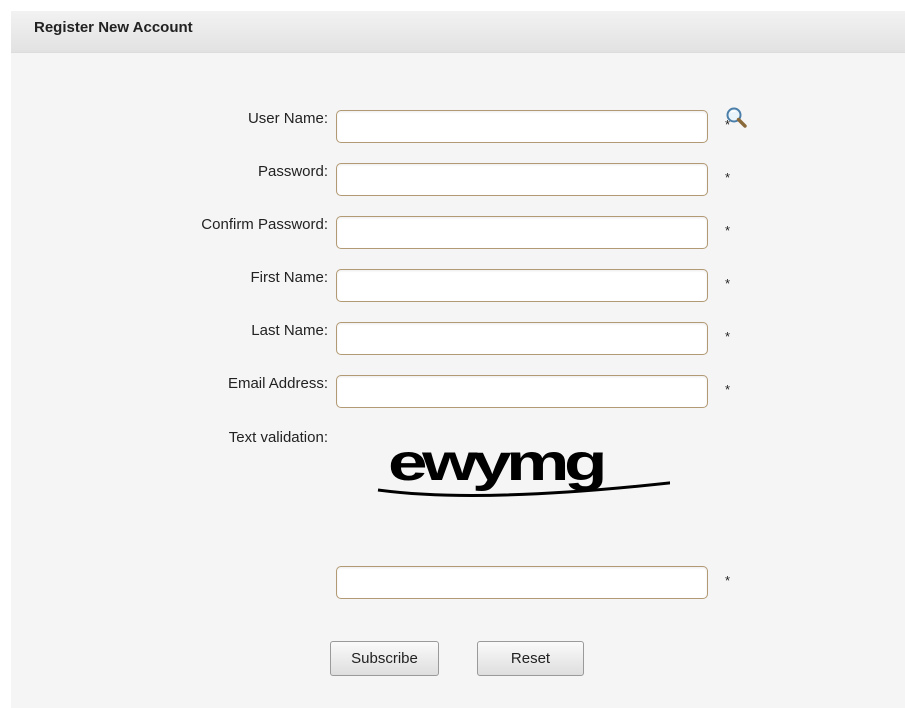  Describe the element at coordinates (496, 463) in the screenshot. I see `svg-text: ewymg` at that location.